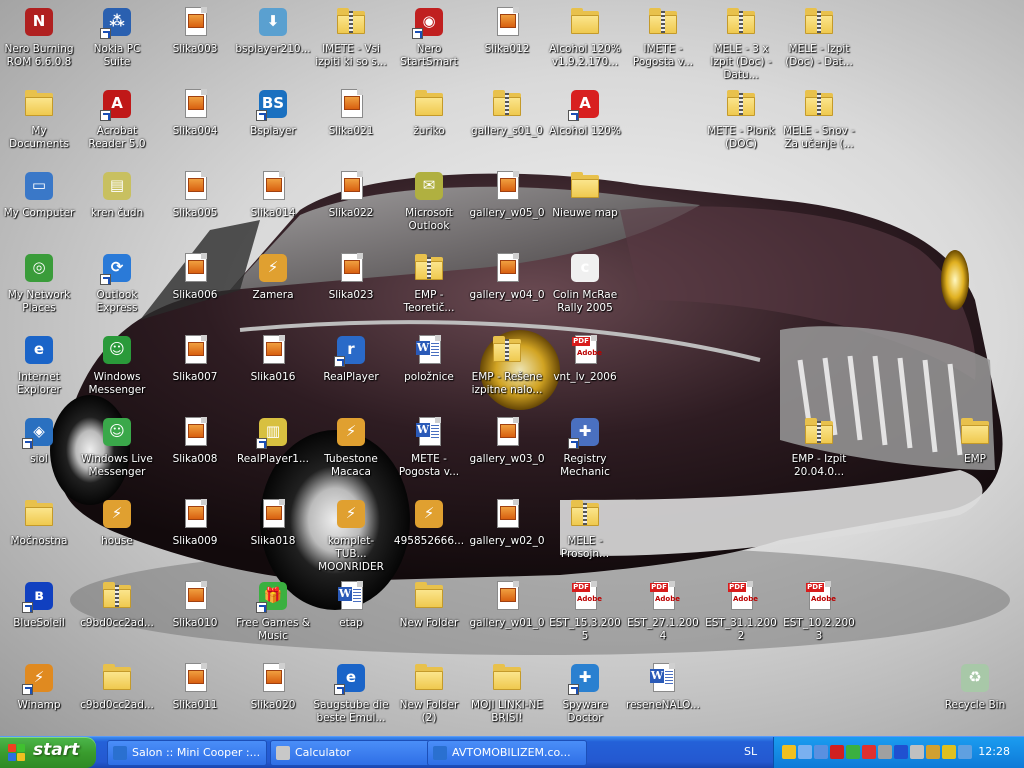  Describe the element at coordinates (750, 751) in the screenshot. I see `language-indicator: SL` at that location.